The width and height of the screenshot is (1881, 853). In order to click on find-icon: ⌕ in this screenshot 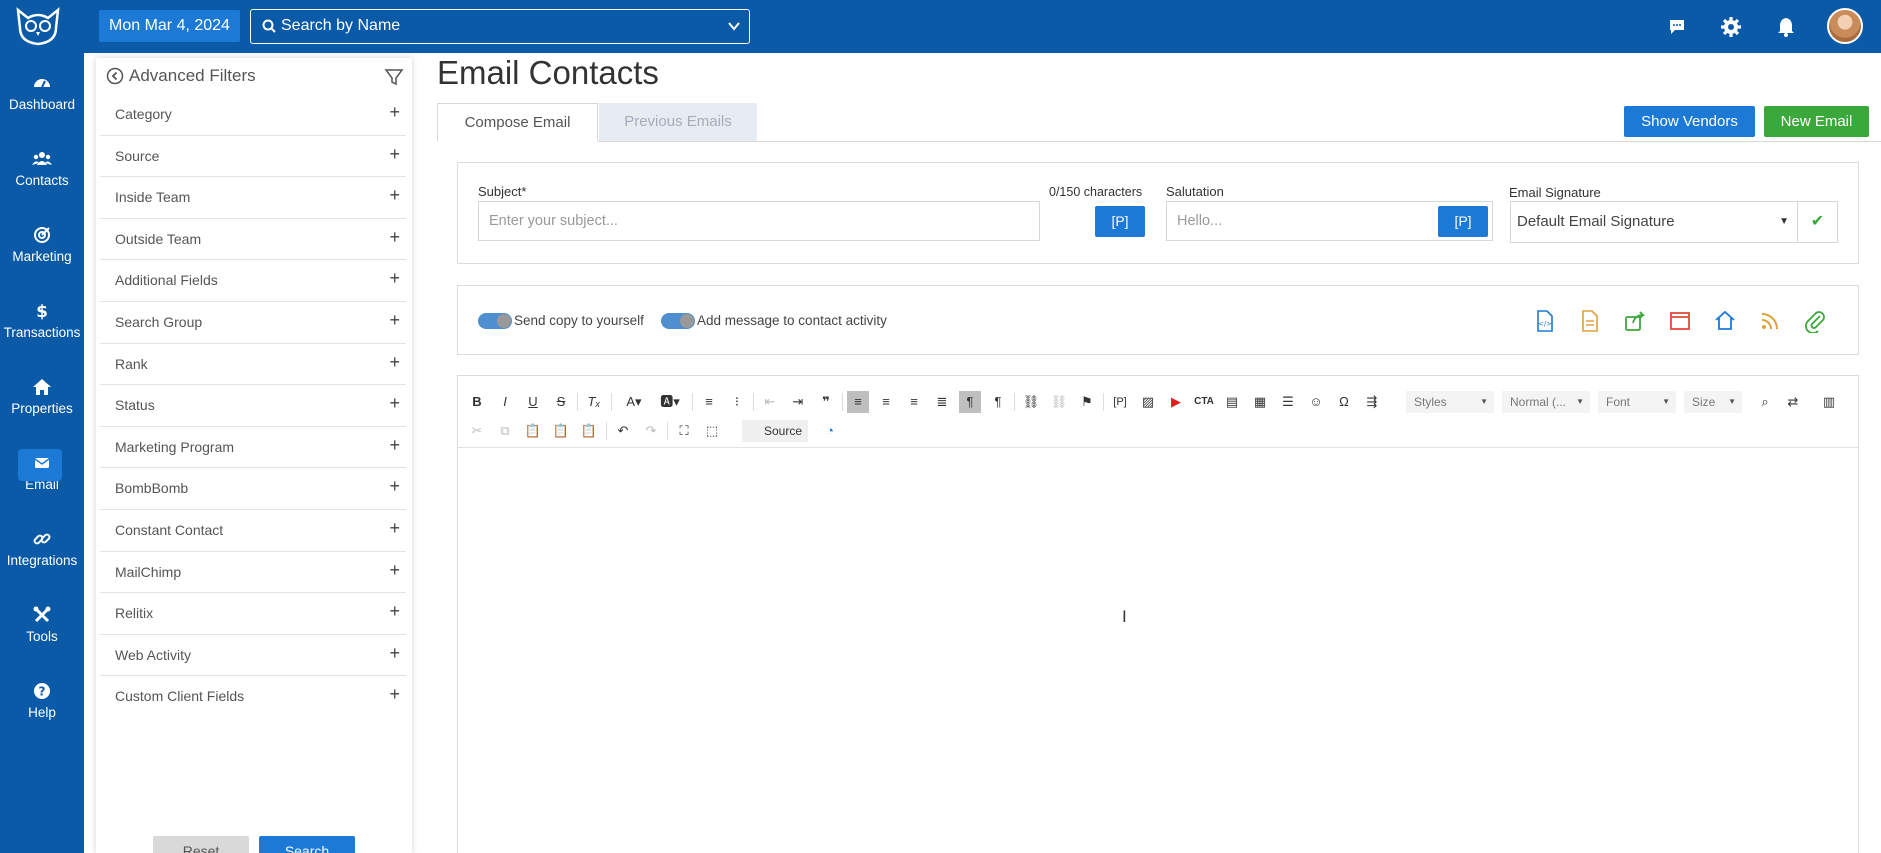, I will do `click(1765, 402)`.